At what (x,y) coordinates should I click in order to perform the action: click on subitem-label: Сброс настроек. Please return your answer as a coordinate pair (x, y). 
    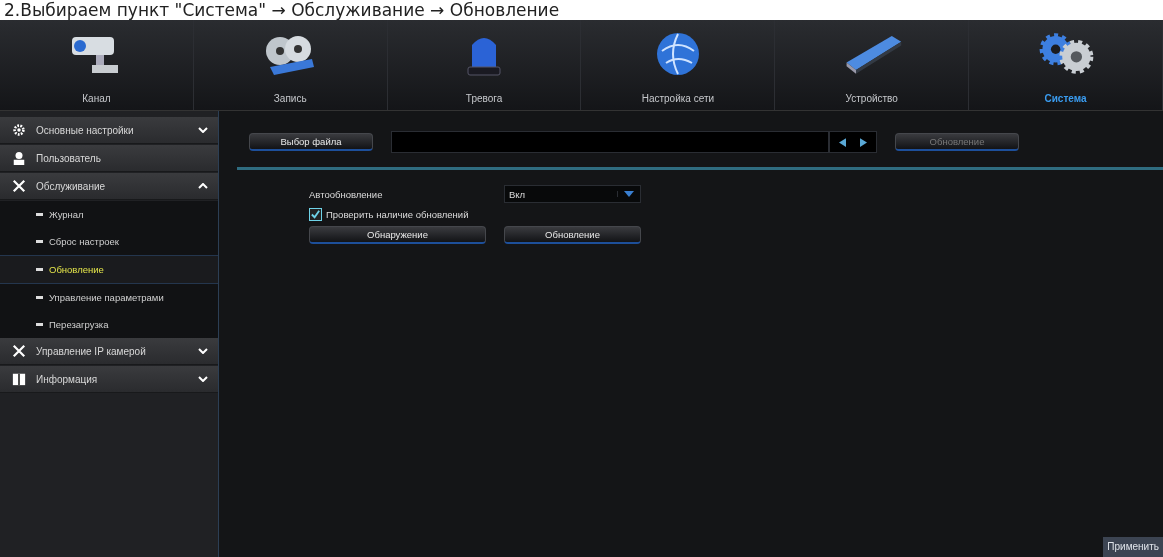
    Looking at the image, I should click on (84, 241).